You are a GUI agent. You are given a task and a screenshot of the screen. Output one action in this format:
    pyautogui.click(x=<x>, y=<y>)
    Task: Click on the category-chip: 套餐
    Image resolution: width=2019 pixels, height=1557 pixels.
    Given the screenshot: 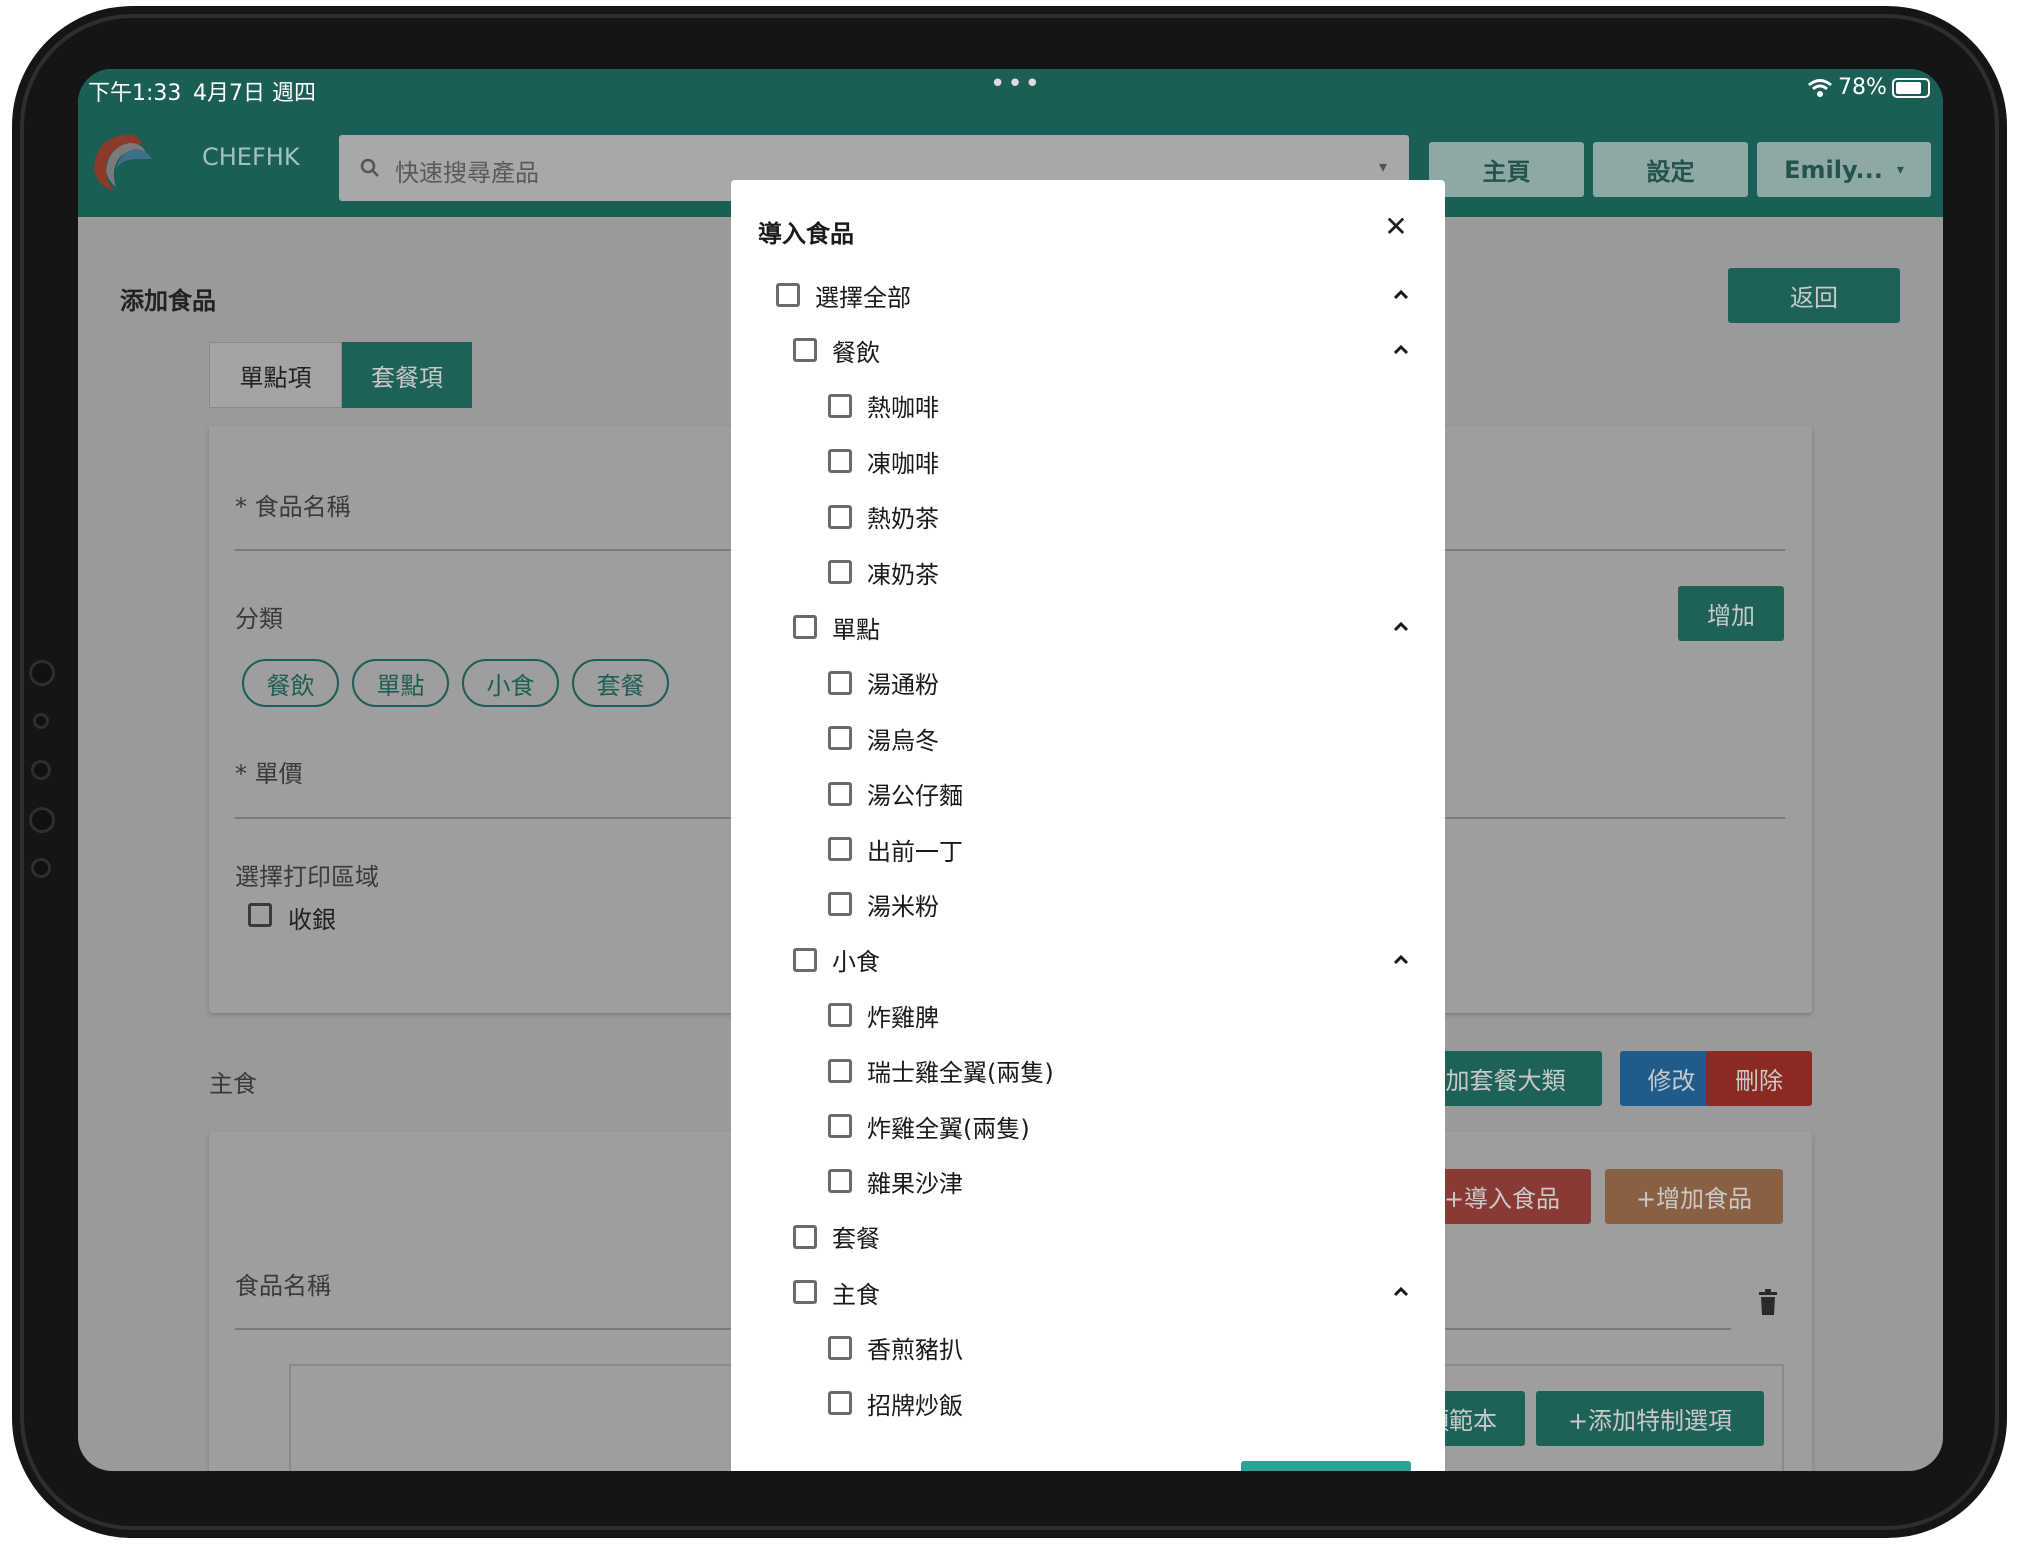 What is the action you would take?
    pyautogui.click(x=620, y=683)
    